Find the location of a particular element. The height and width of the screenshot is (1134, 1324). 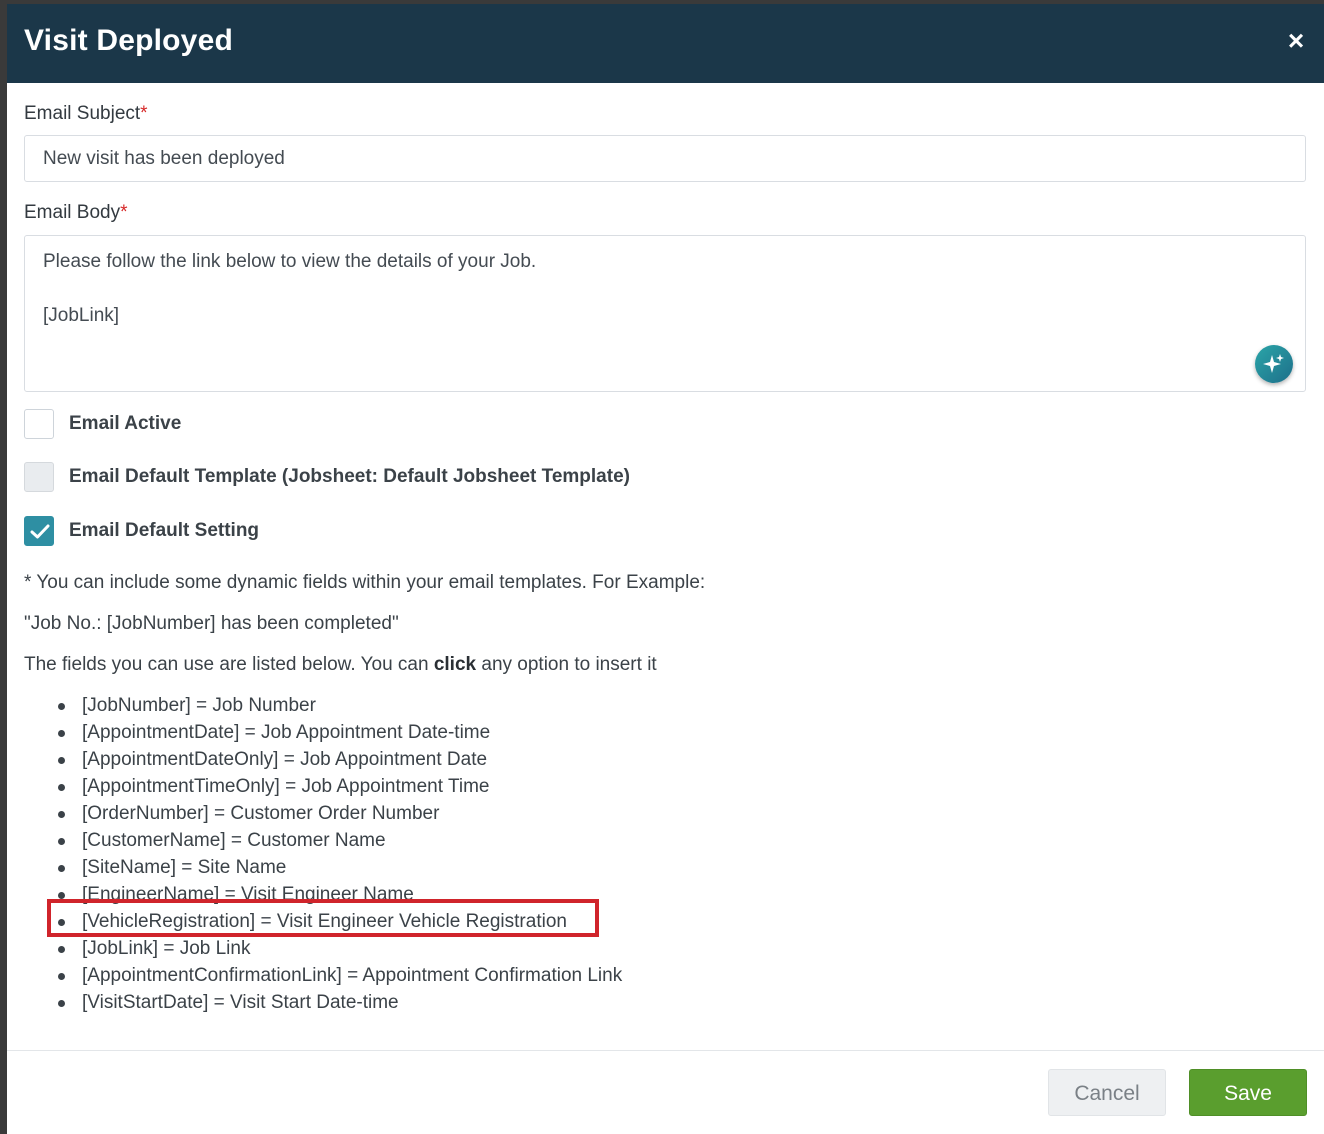

sparkle-icon is located at coordinates (1273, 363).